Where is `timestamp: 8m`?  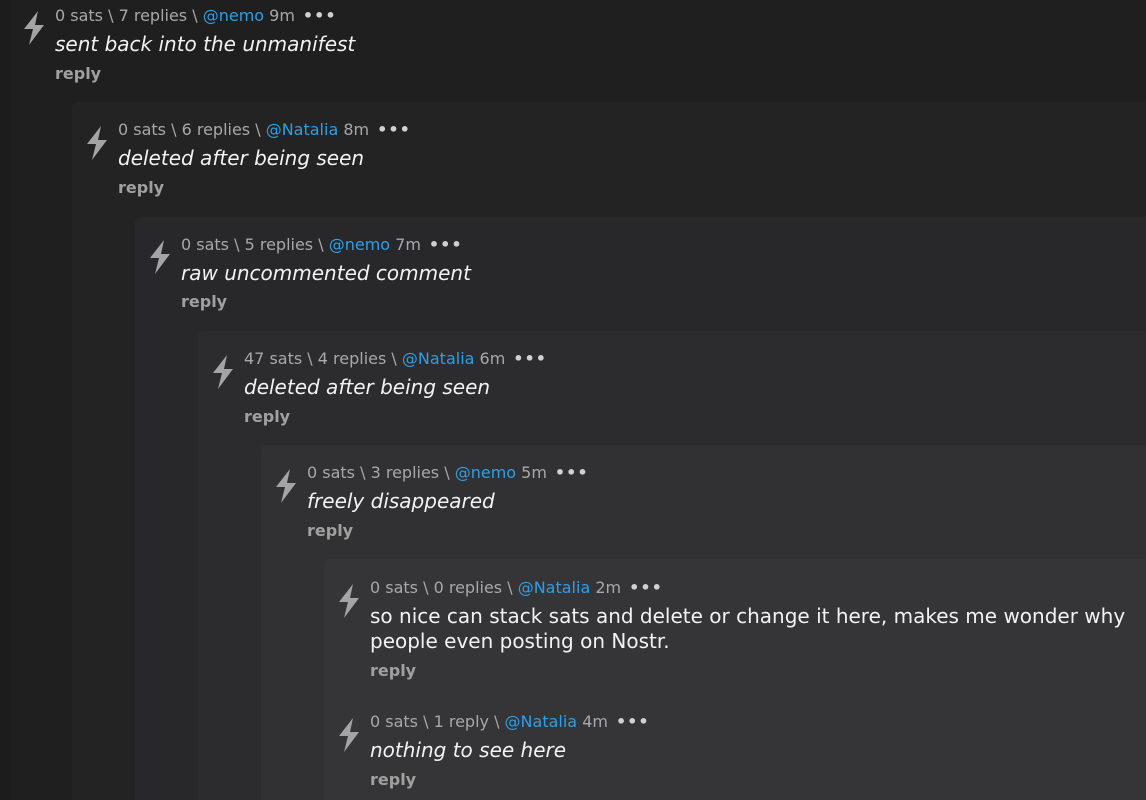 timestamp: 8m is located at coordinates (356, 129).